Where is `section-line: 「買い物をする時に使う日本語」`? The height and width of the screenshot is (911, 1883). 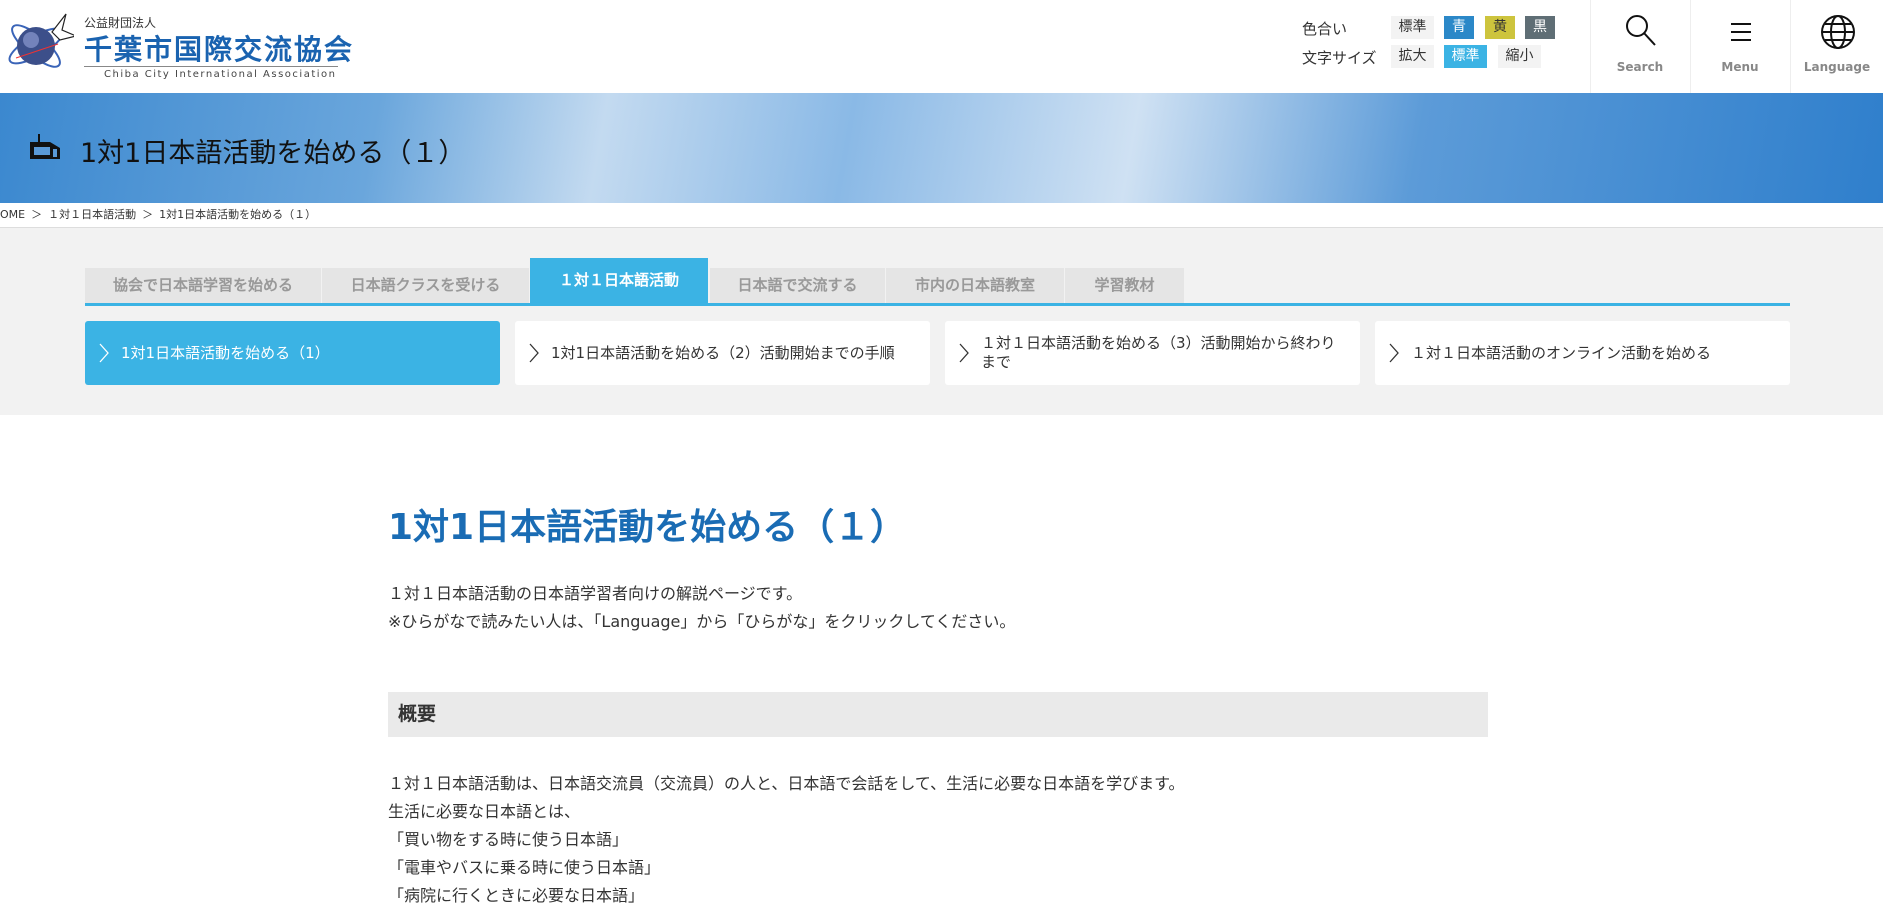 section-line: 「買い物をする時に使う日本語」 is located at coordinates (508, 839).